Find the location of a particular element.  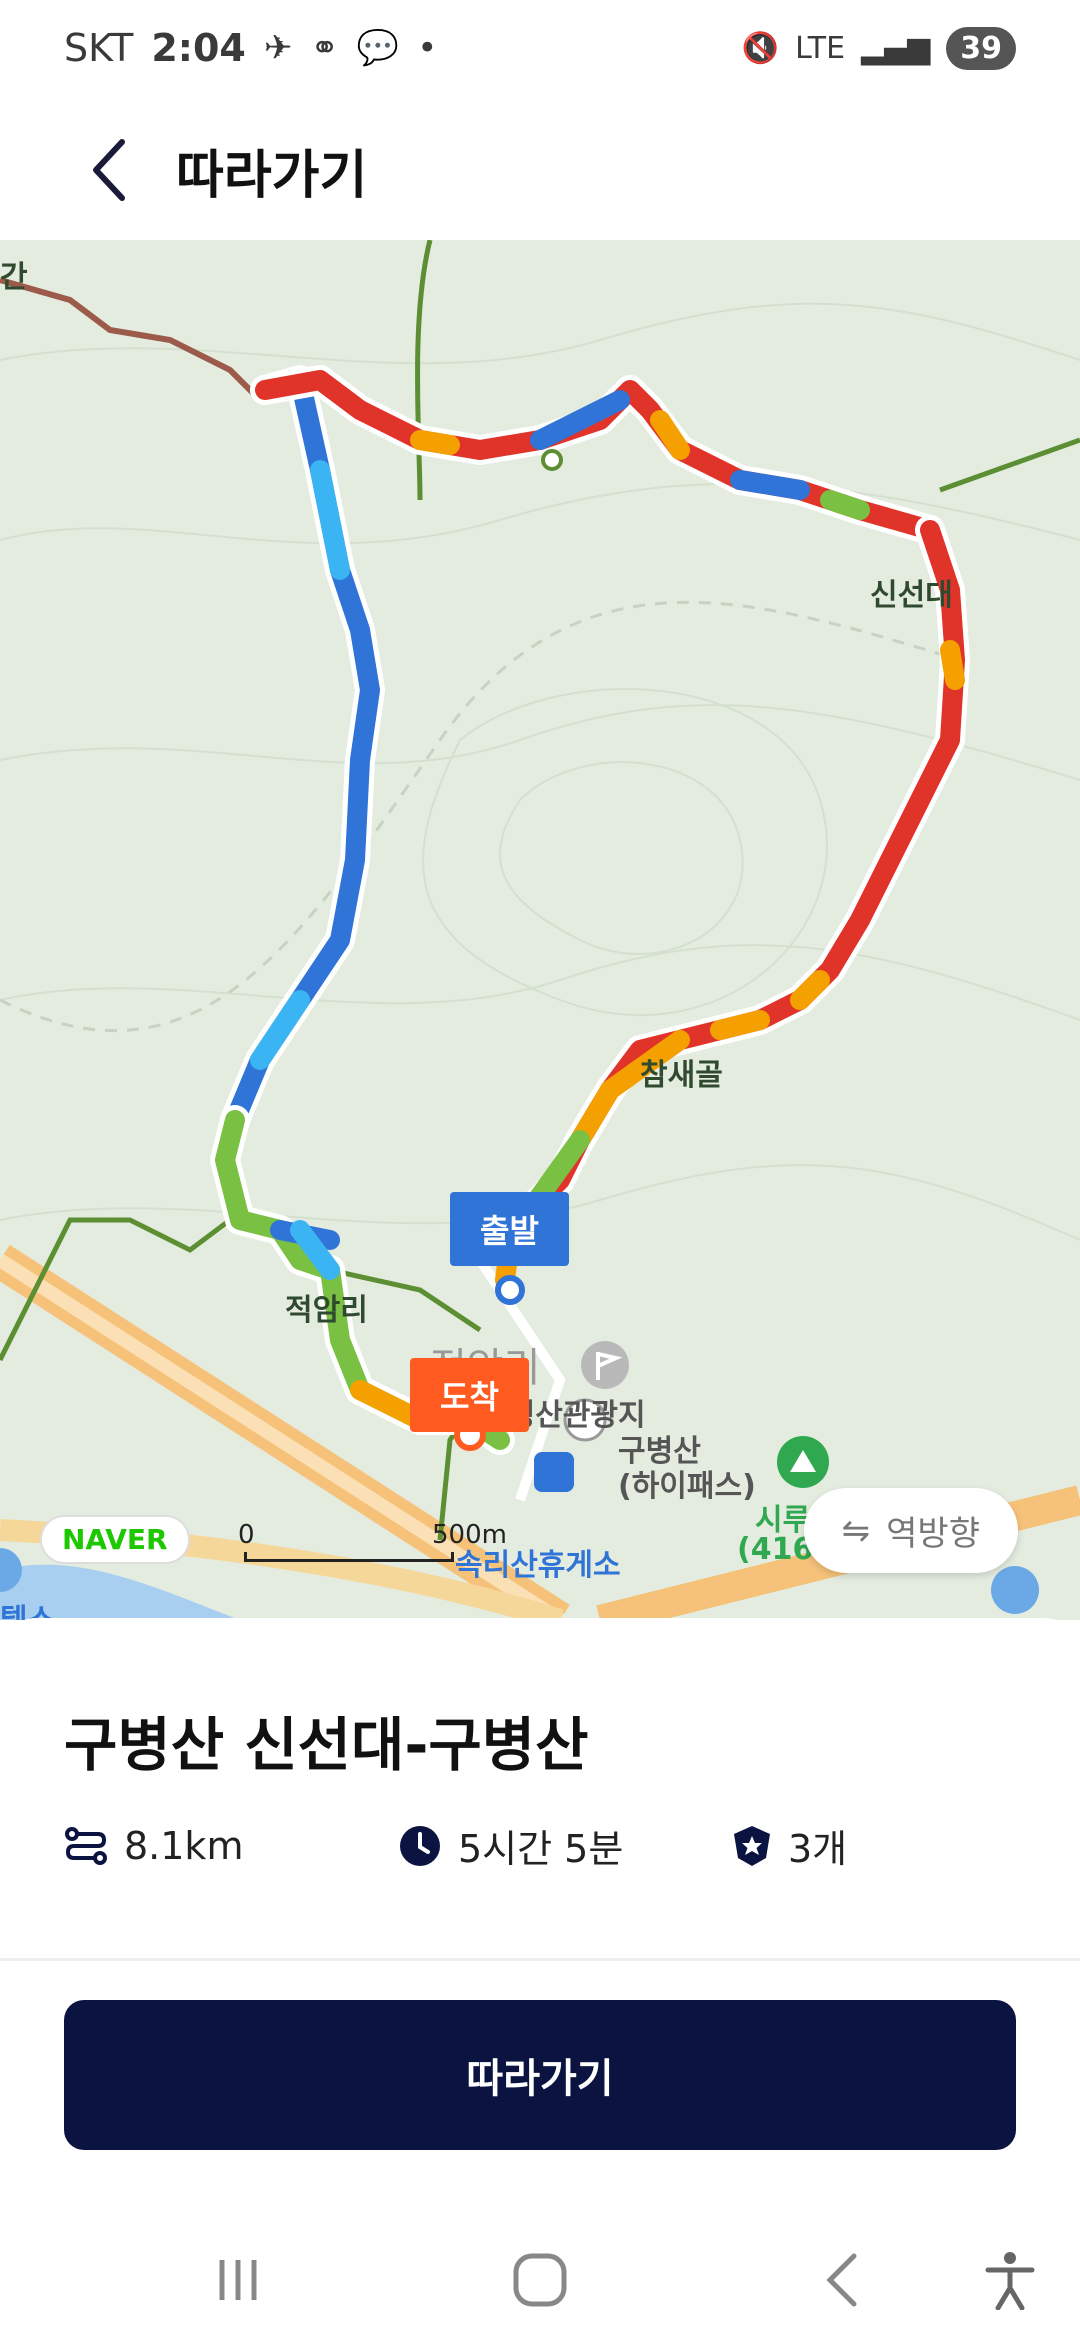

chevron-left-icon is located at coordinates (109, 170).